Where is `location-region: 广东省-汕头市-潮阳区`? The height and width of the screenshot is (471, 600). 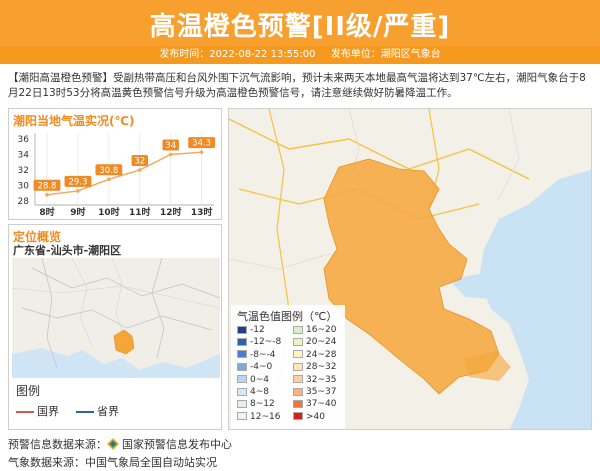
location-region: 广东省-汕头市-潮阳区 is located at coordinates (67, 250).